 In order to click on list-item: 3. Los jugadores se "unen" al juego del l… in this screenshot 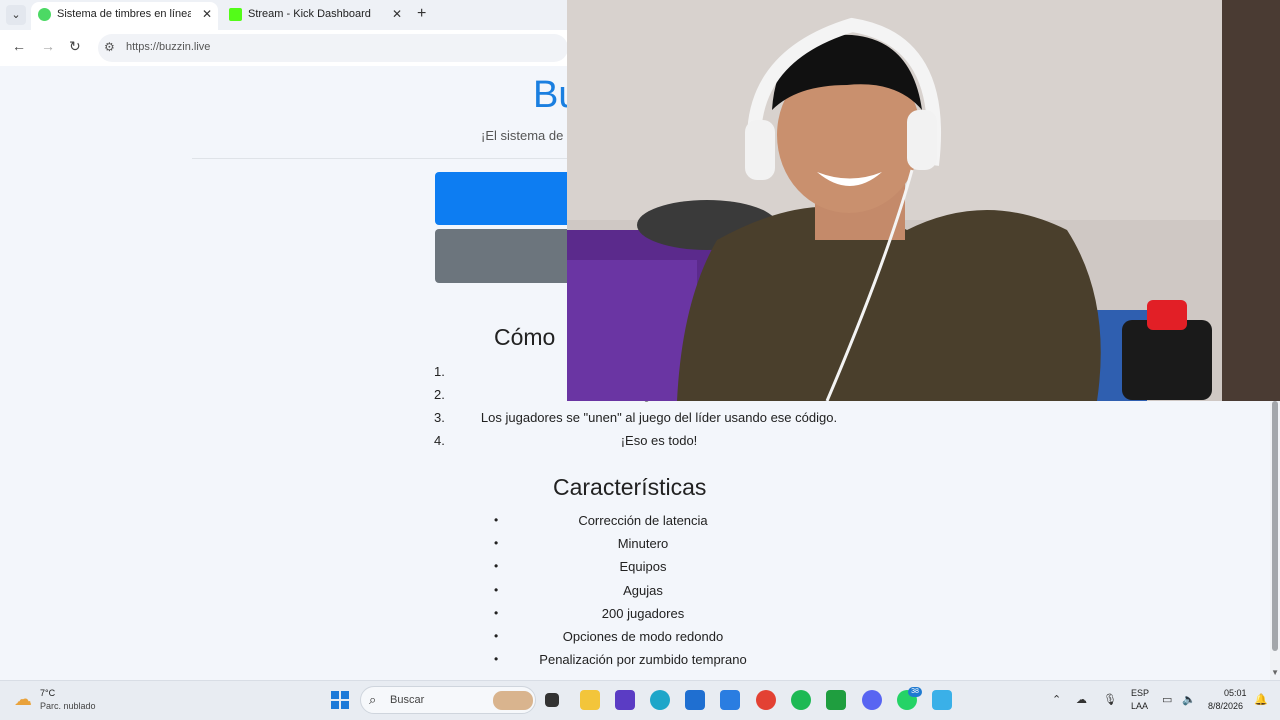, I will do `click(659, 419)`.